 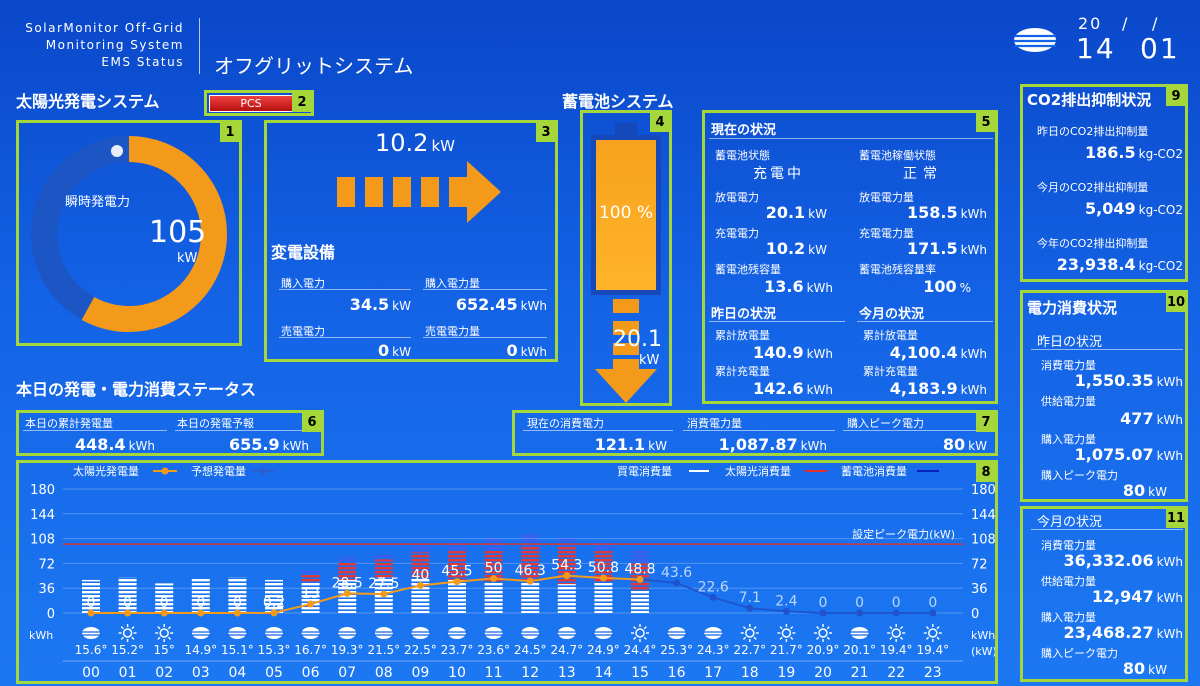 What do you see at coordinates (979, 564) in the screenshot?
I see `y-tick-right: 72` at bounding box center [979, 564].